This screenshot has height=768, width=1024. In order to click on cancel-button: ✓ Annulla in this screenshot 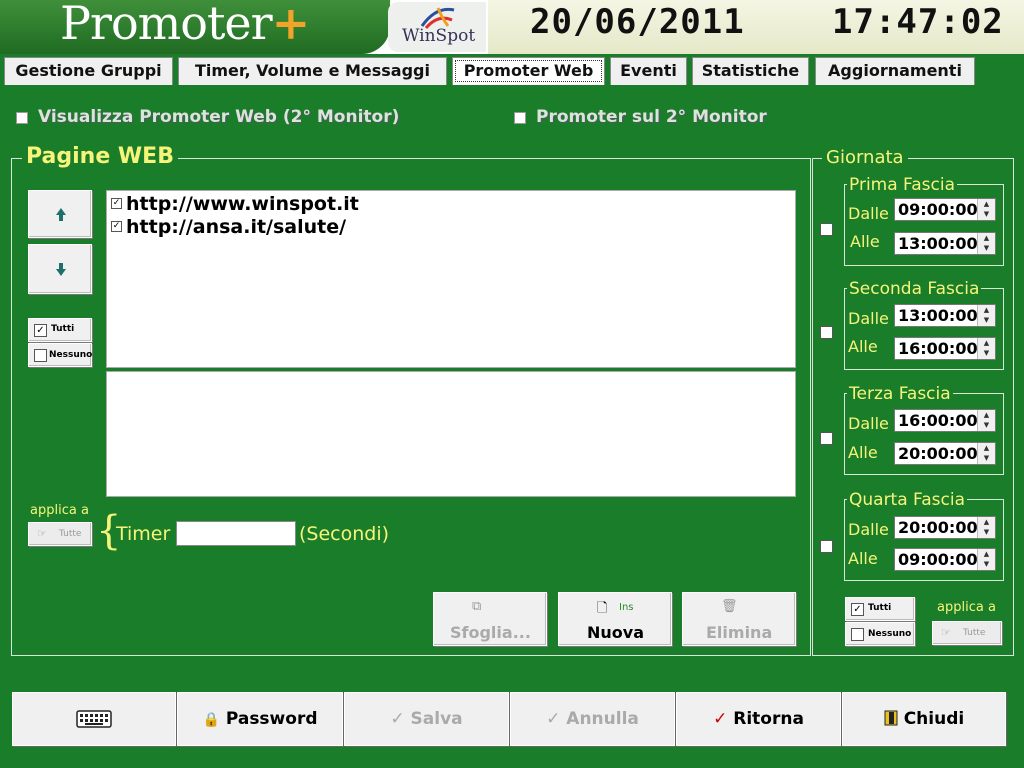, I will do `click(592, 719)`.